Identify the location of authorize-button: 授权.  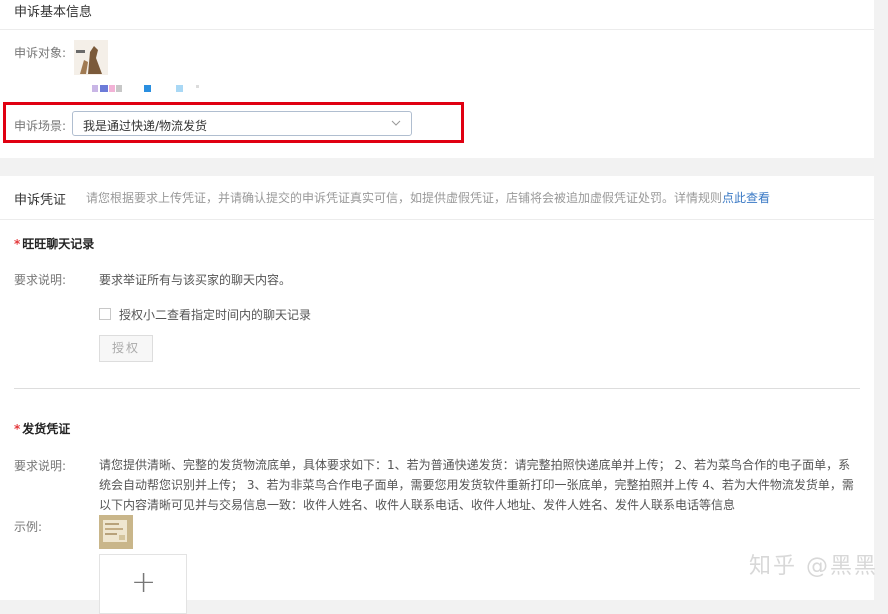
(126, 348).